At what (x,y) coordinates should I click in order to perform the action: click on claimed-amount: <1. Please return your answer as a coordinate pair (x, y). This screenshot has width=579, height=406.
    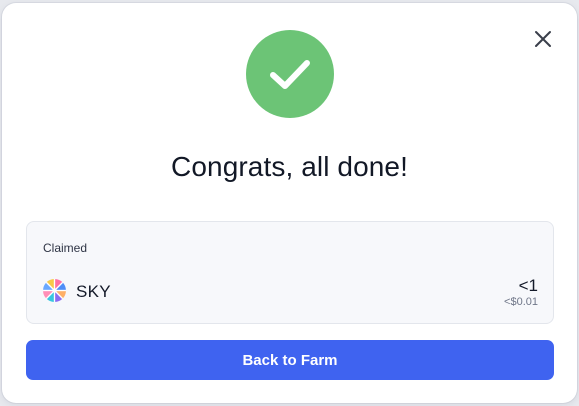
    Looking at the image, I should click on (528, 285).